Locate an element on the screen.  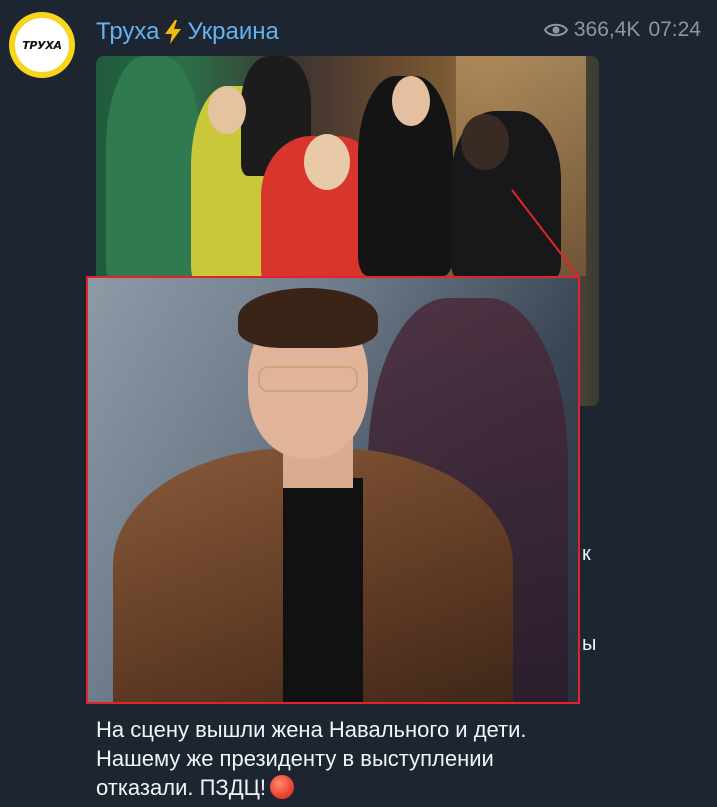
channel-name: Труха Украина is located at coordinates (187, 32).